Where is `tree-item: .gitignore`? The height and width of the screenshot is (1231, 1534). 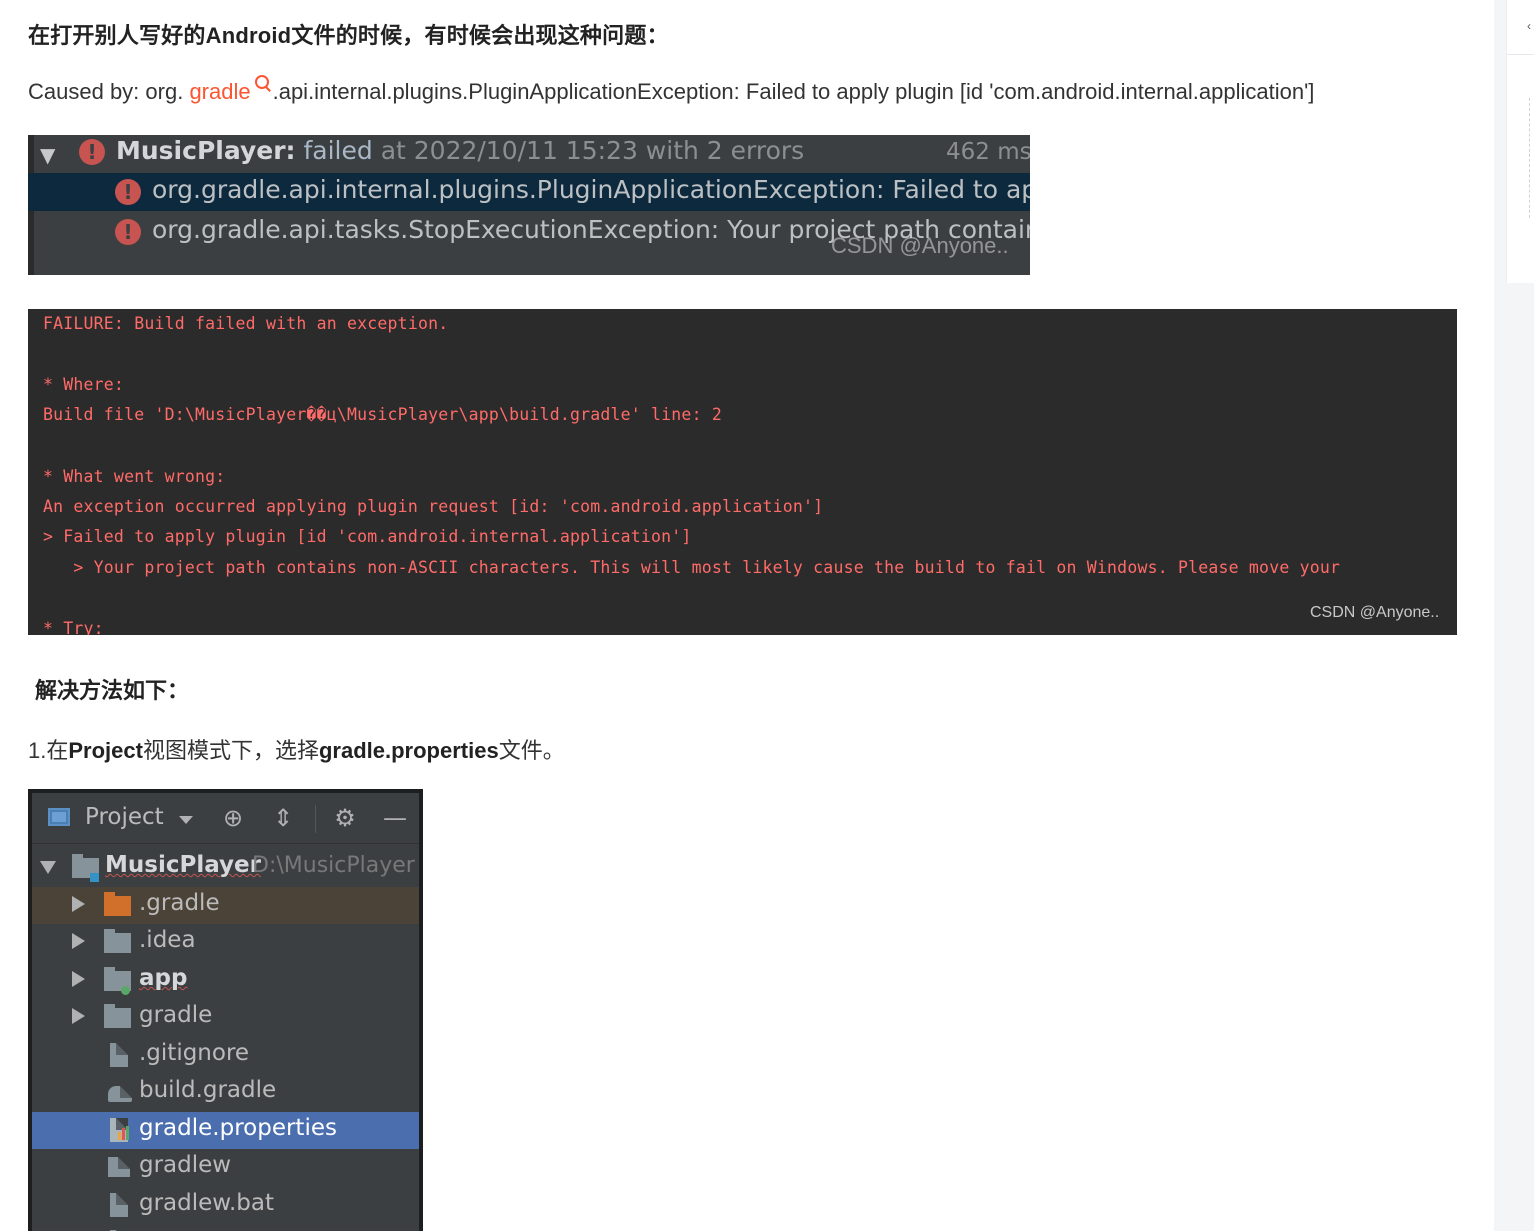 tree-item: .gitignore is located at coordinates (225, 1055).